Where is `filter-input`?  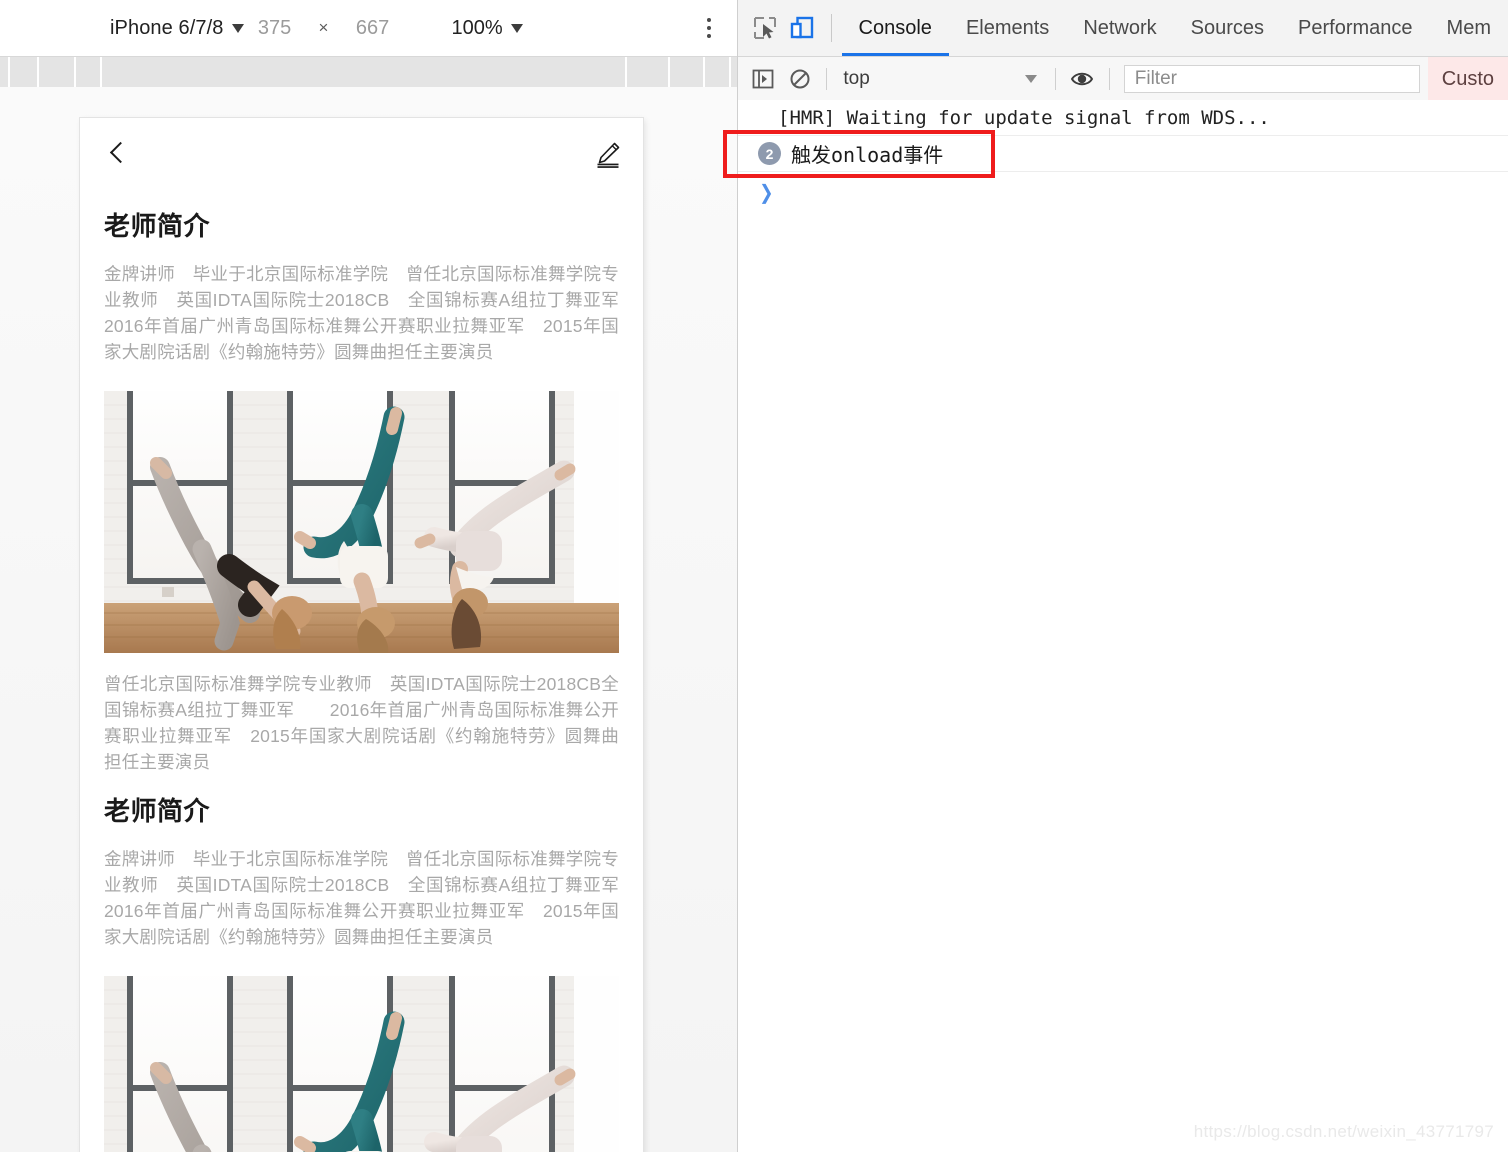
filter-input is located at coordinates (1271, 79).